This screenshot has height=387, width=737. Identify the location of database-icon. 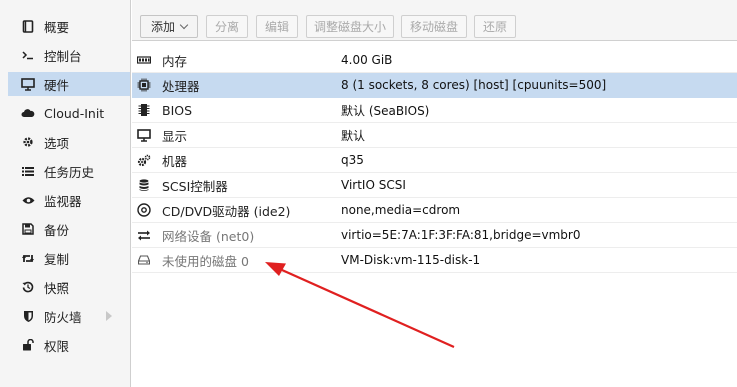
(144, 185).